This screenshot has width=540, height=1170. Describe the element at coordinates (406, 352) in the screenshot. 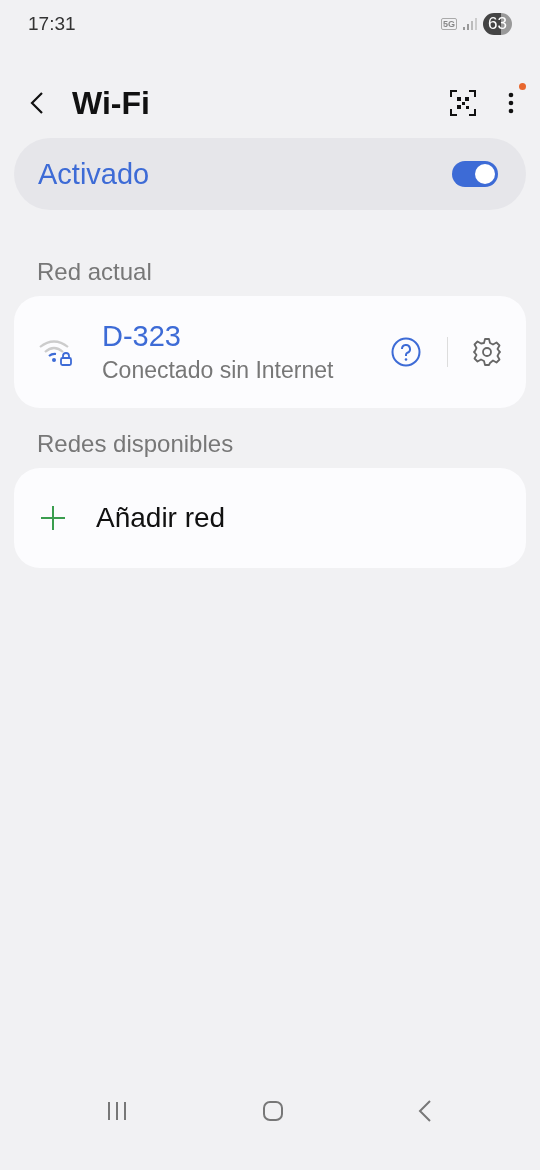

I see `help-icon` at that location.